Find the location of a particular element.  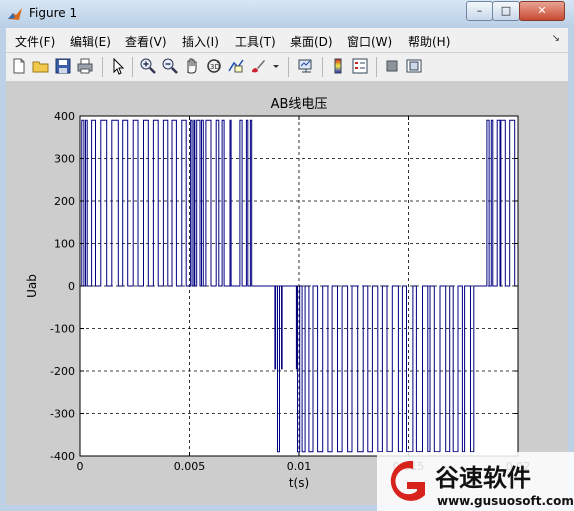

watermark-url: www.gusuosoft.com is located at coordinates (505, 501).